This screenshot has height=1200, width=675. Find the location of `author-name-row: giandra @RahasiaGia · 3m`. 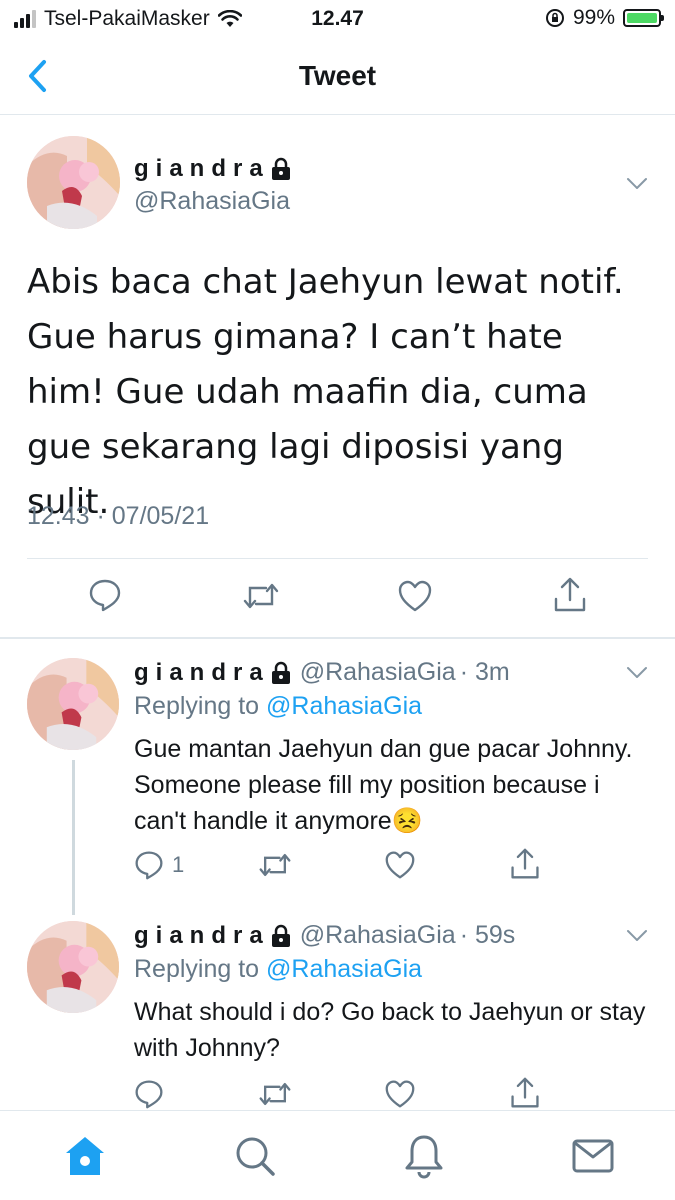

author-name-row: giandra @RahasiaGia · 3m is located at coordinates (322, 672).